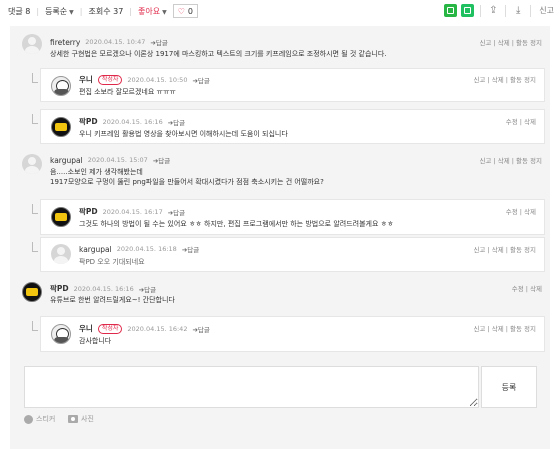 This screenshot has height=449, width=560. I want to click on like-dropdown: 좋아요 ▼, so click(152, 11).